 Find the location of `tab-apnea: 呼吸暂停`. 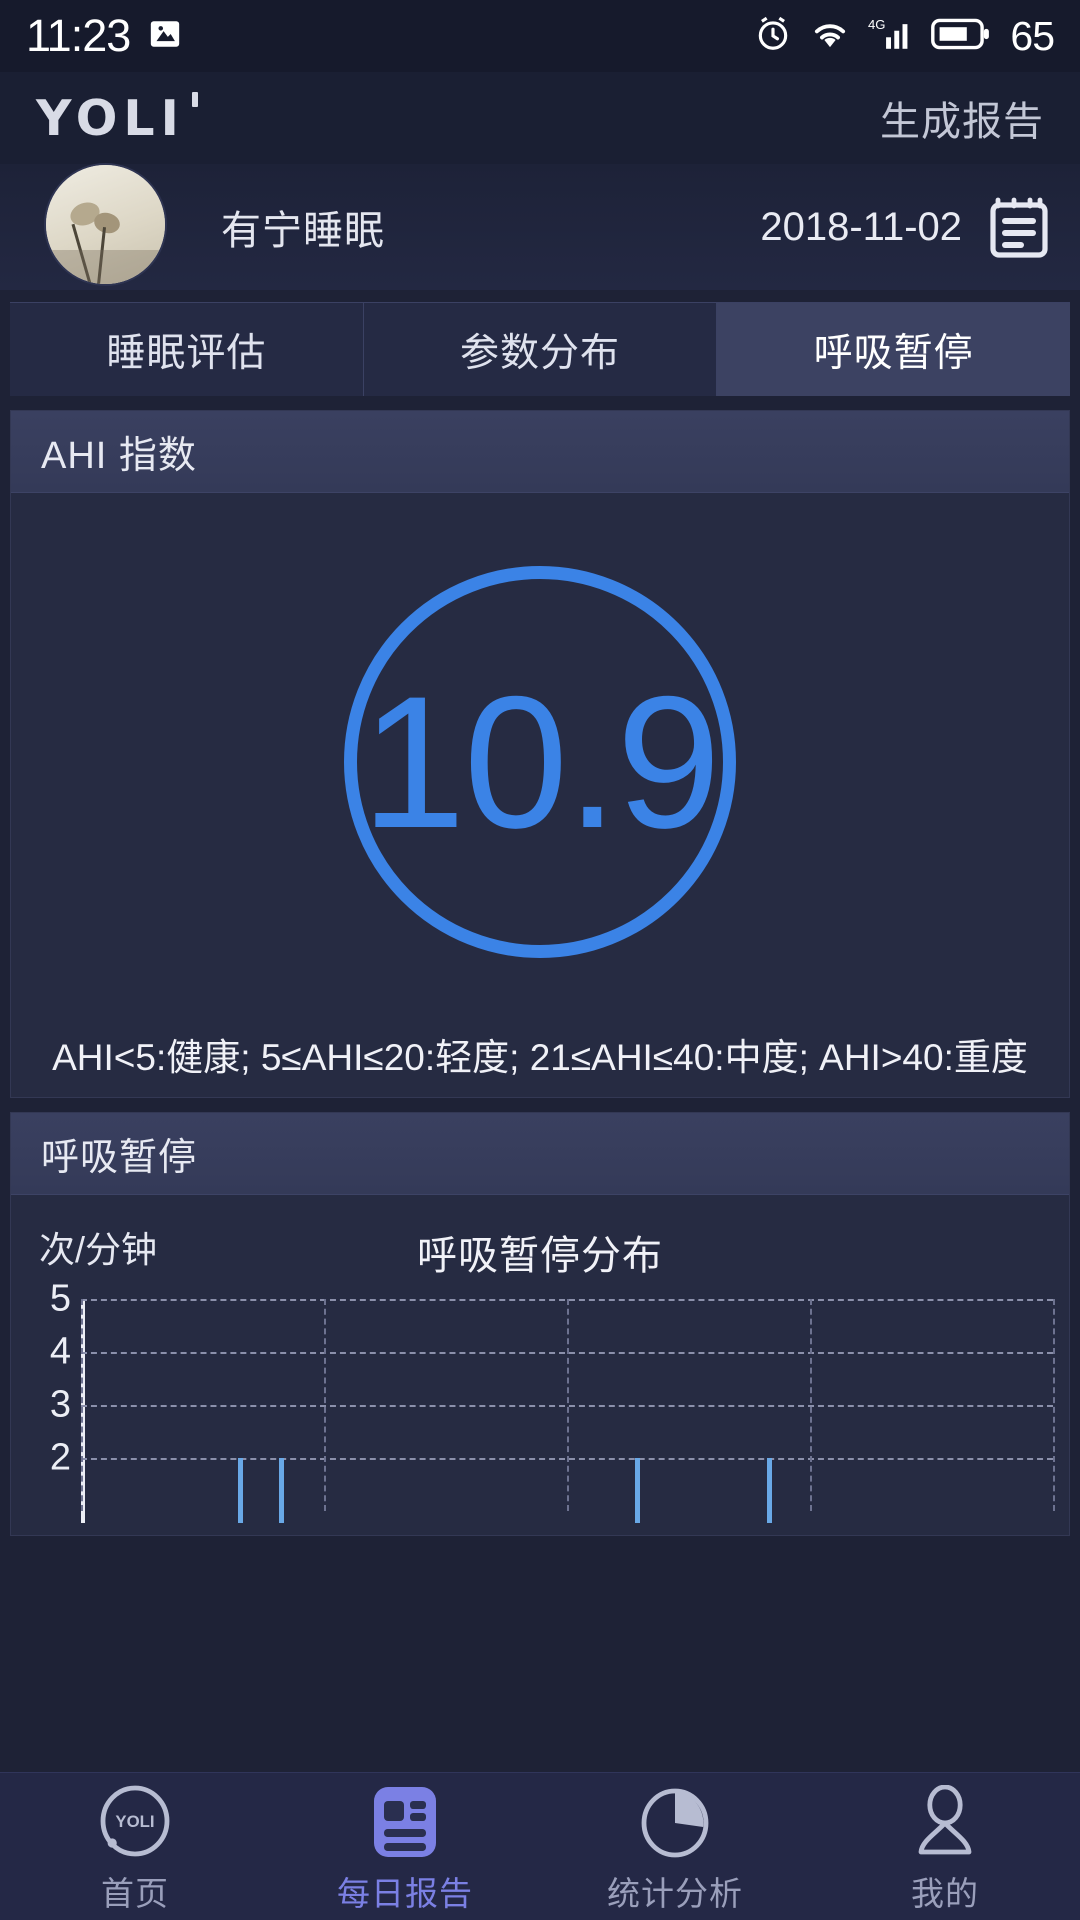

tab-apnea: 呼吸暂停 is located at coordinates (894, 349).